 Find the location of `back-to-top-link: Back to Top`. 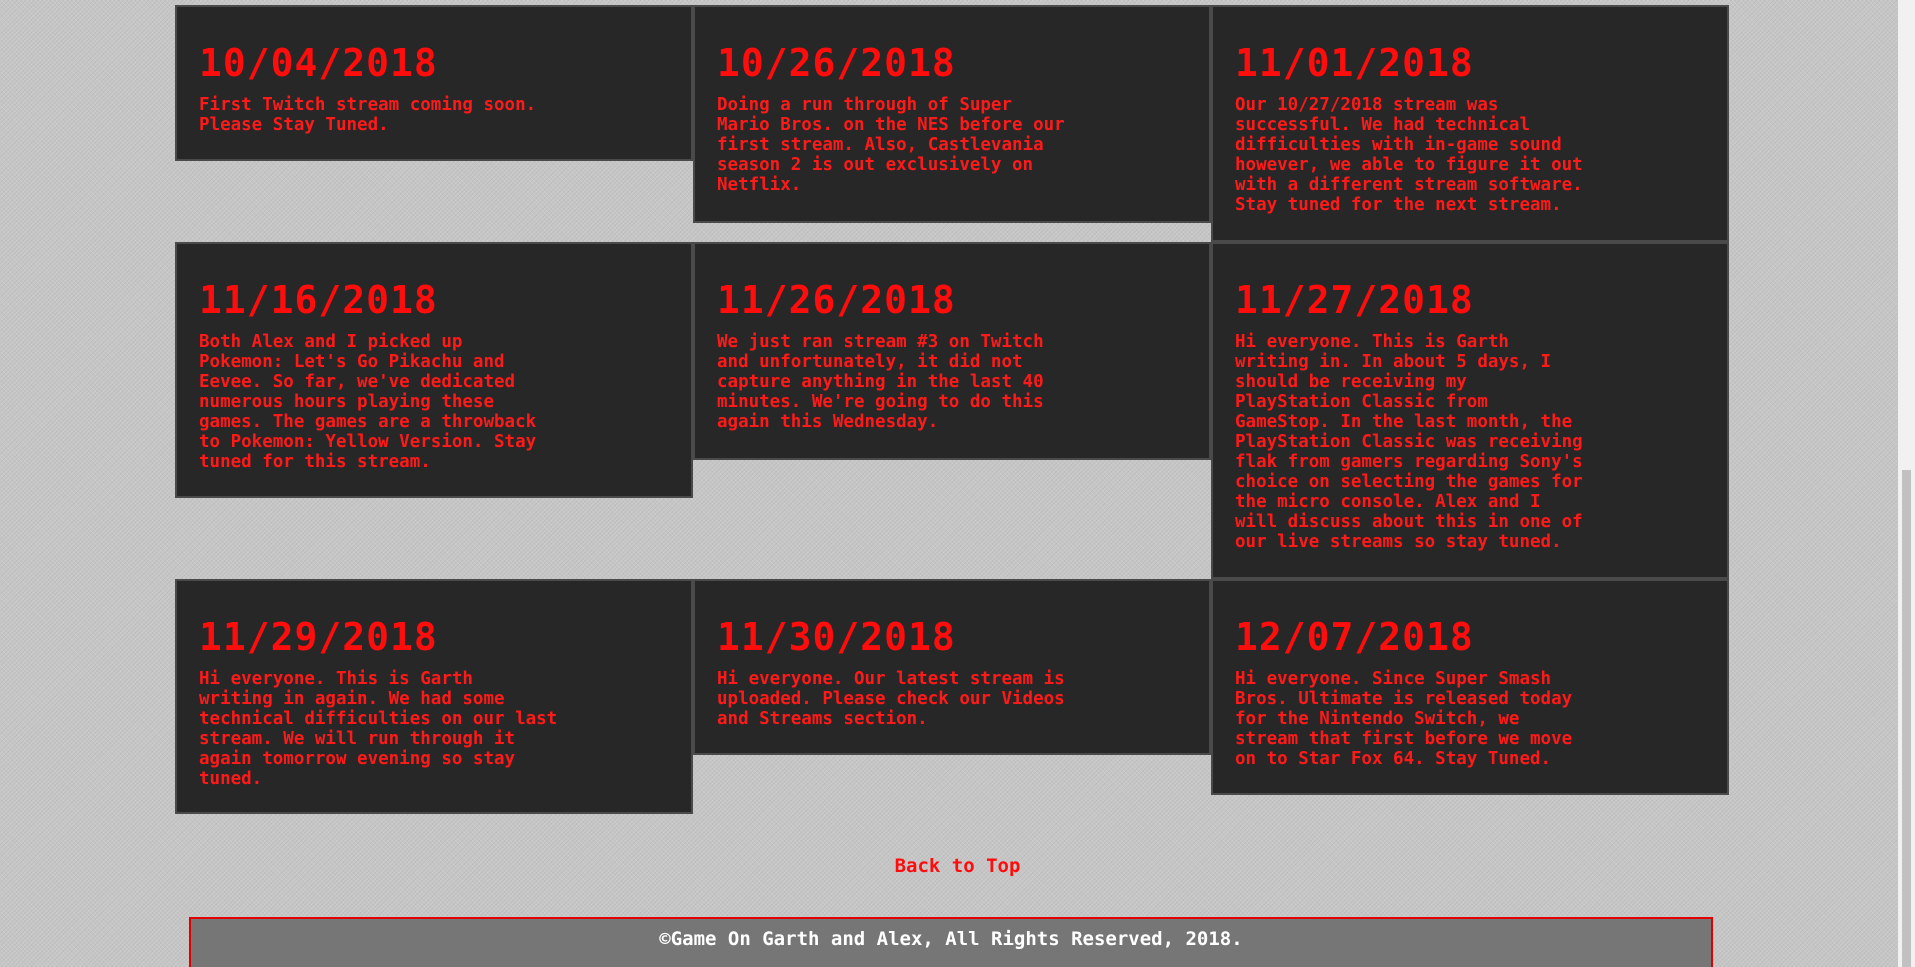

back-to-top-link: Back to Top is located at coordinates (958, 866).